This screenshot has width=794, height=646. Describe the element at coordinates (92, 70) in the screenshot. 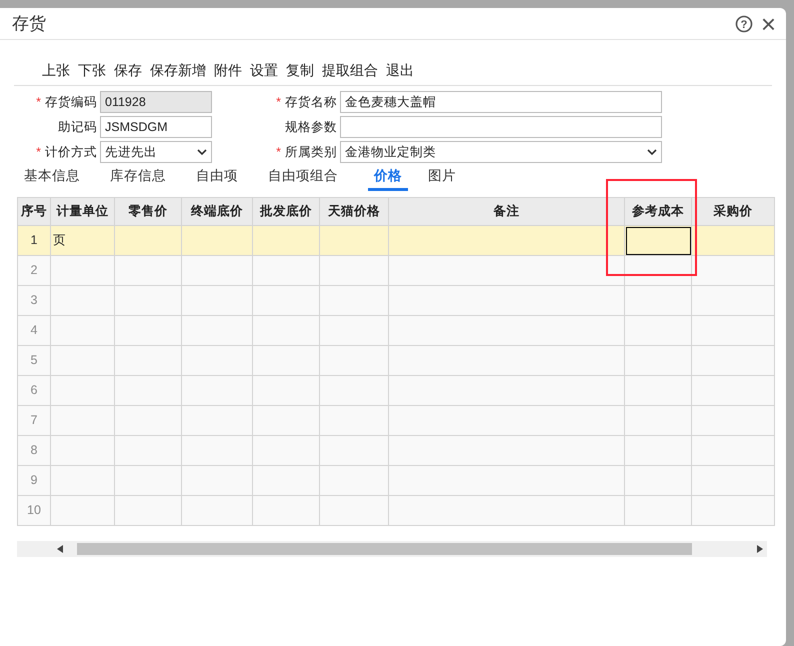

I see `toolbar-button: 下张` at that location.